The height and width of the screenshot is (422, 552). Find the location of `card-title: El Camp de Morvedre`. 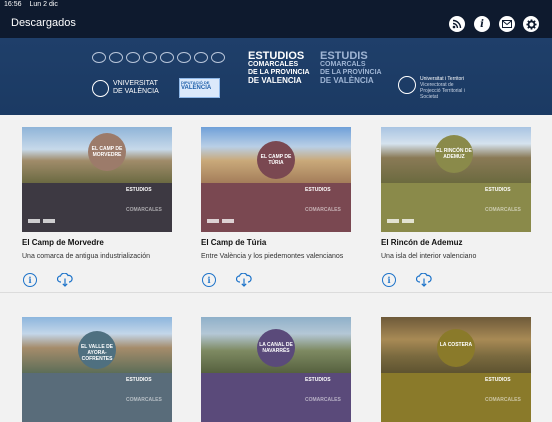

card-title: El Camp de Morvedre is located at coordinates (97, 242).